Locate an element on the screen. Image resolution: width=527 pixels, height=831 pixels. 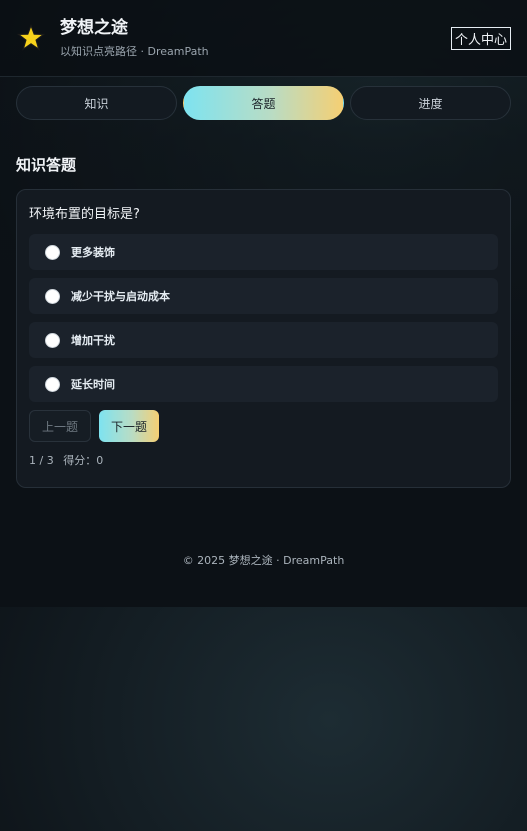
footer-copyright: © 2025 梦想之途 · DreamPath is located at coordinates (263, 560).